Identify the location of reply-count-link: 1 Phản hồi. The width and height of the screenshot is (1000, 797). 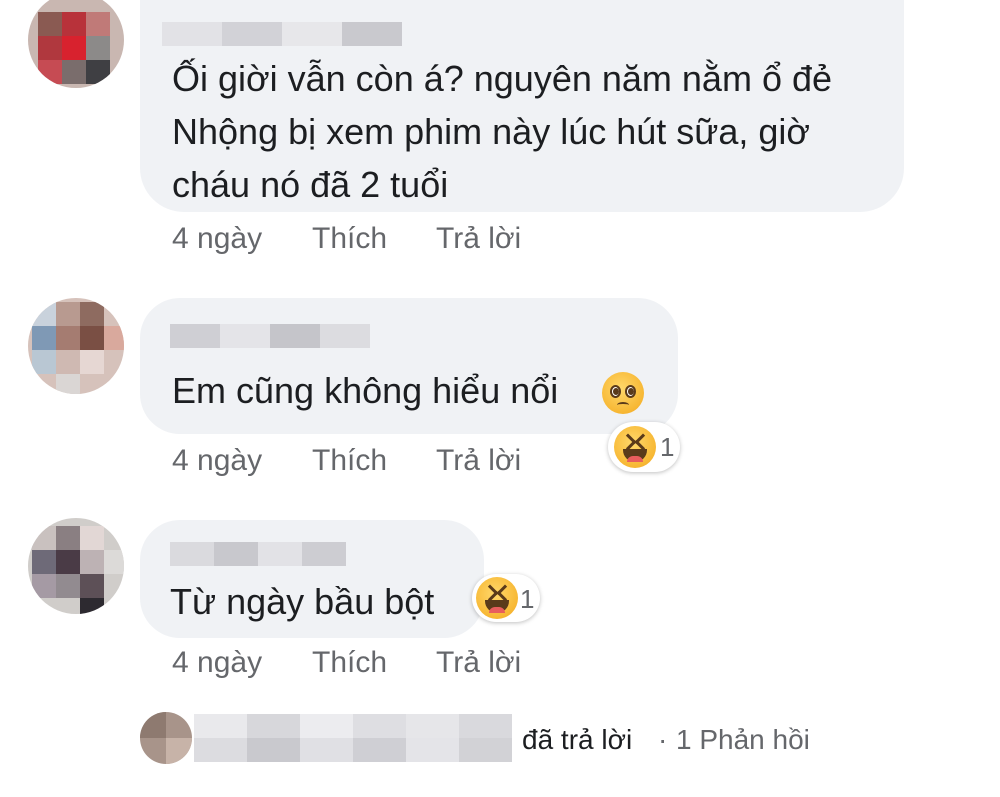
(743, 740).